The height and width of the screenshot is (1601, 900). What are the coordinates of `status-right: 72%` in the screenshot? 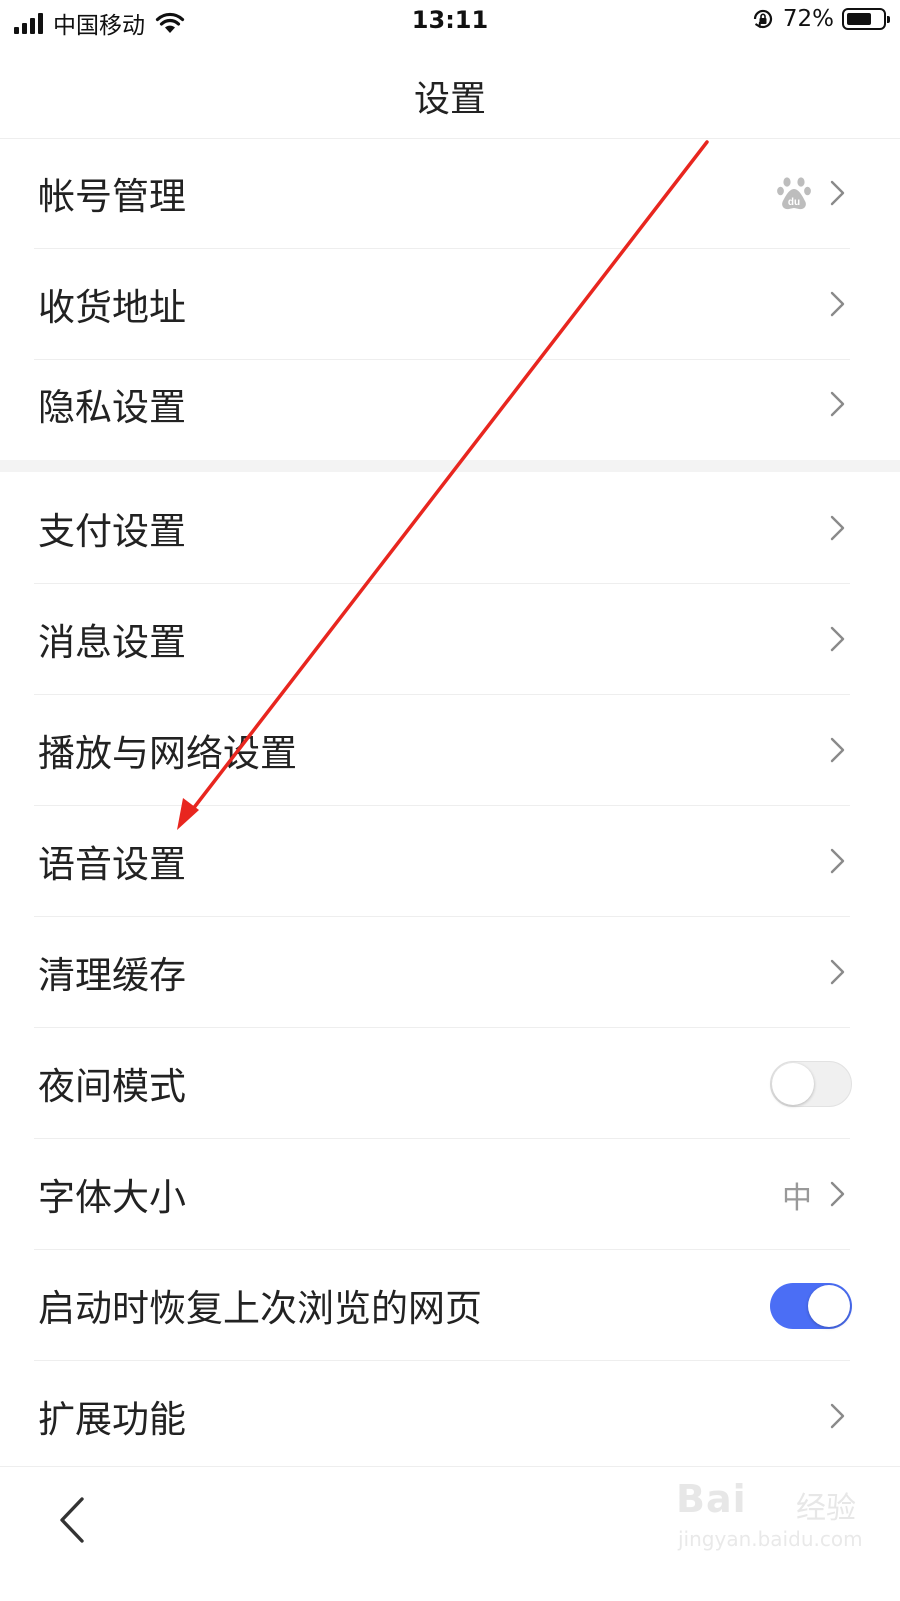 It's located at (820, 19).